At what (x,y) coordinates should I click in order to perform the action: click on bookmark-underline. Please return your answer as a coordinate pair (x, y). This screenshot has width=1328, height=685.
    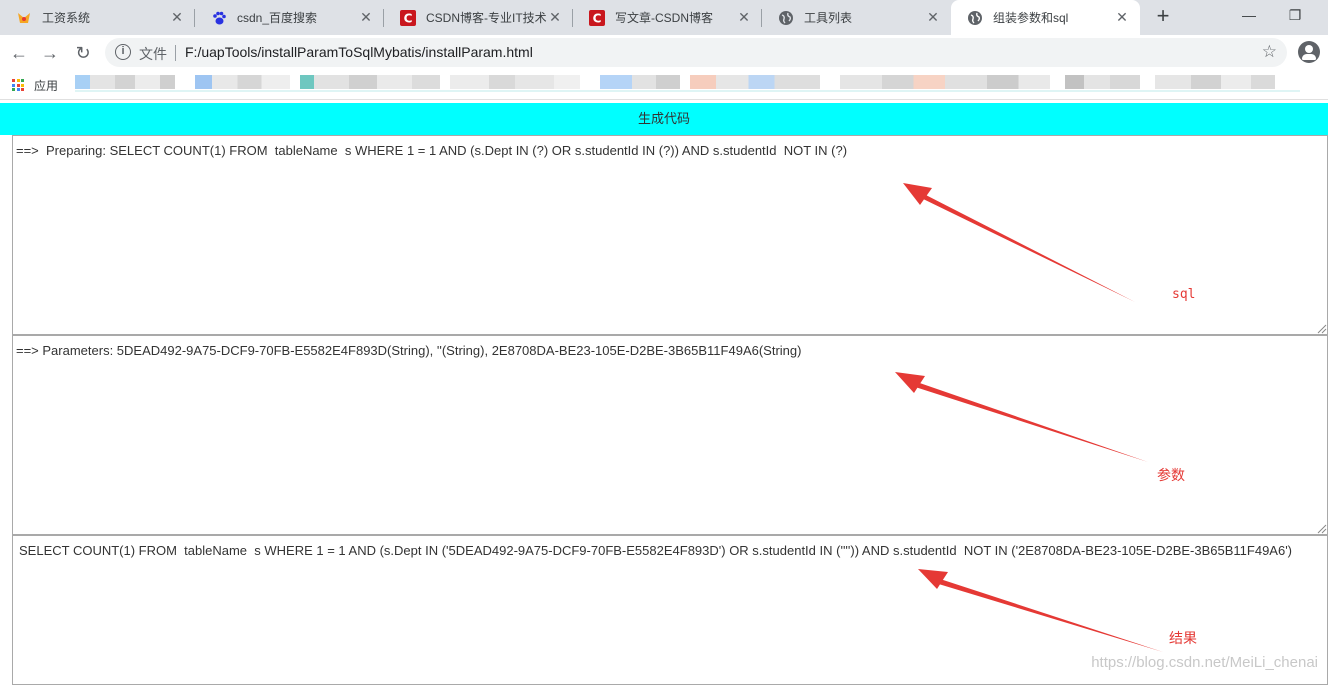
    Looking at the image, I should click on (687, 91).